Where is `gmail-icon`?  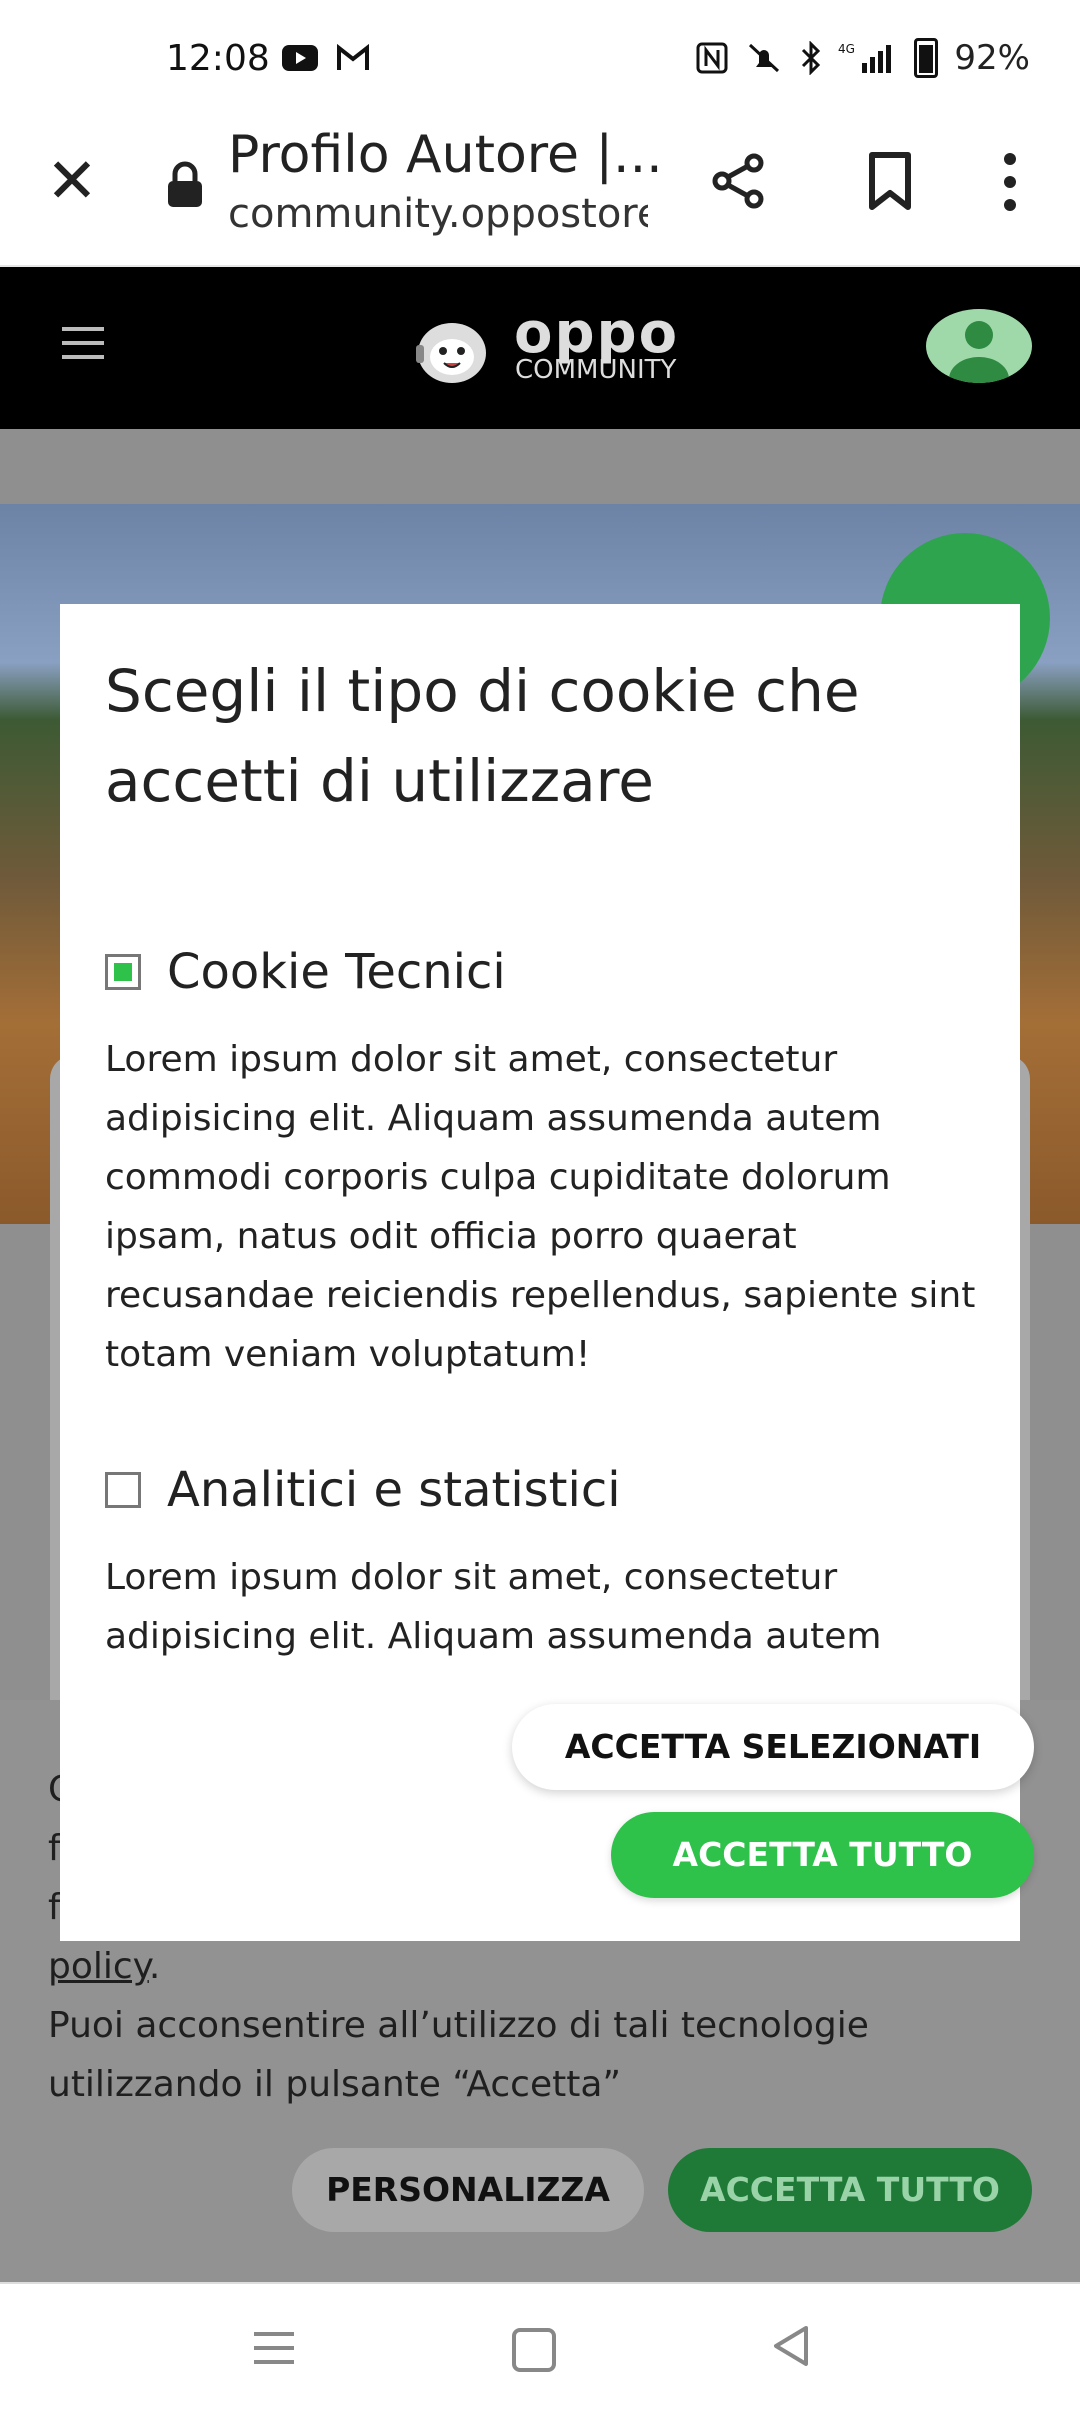
gmail-icon is located at coordinates (353, 57).